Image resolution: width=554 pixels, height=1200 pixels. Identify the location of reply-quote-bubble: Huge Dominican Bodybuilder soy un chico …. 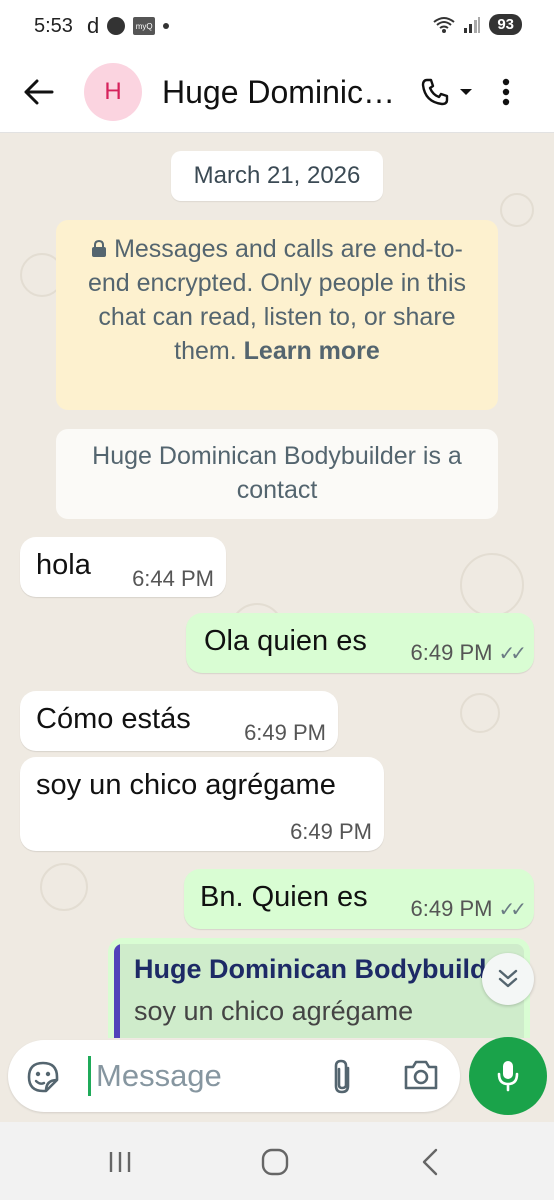
(319, 988).